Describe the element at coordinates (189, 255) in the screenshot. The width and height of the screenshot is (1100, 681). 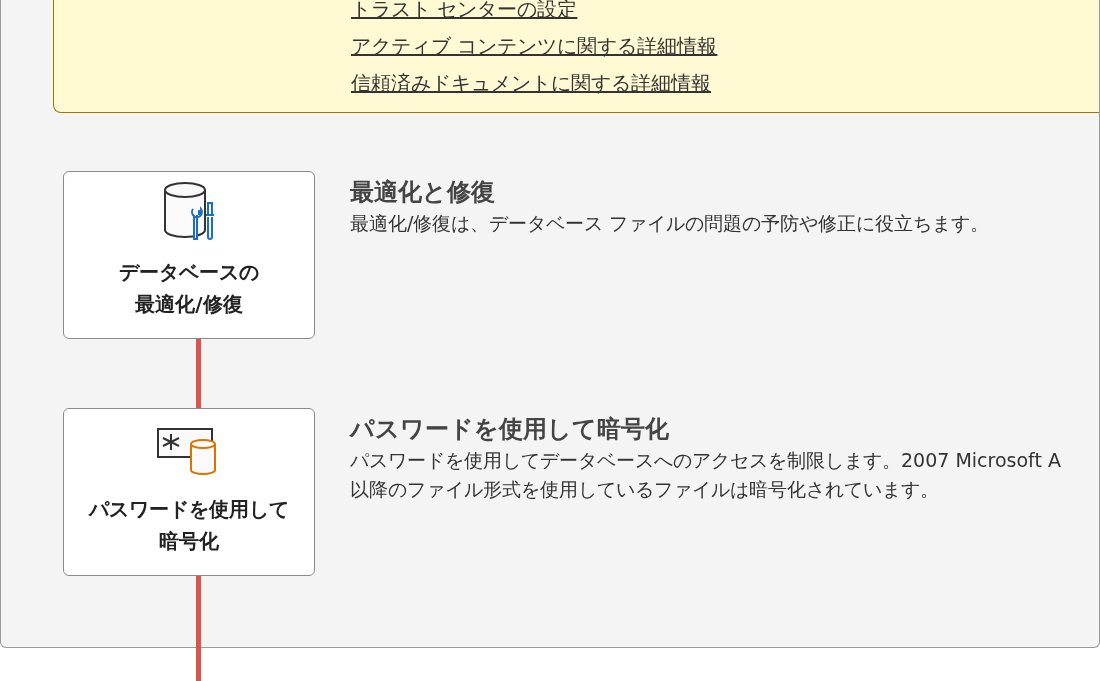
I see `action-button: データベースの 最適化/修復` at that location.